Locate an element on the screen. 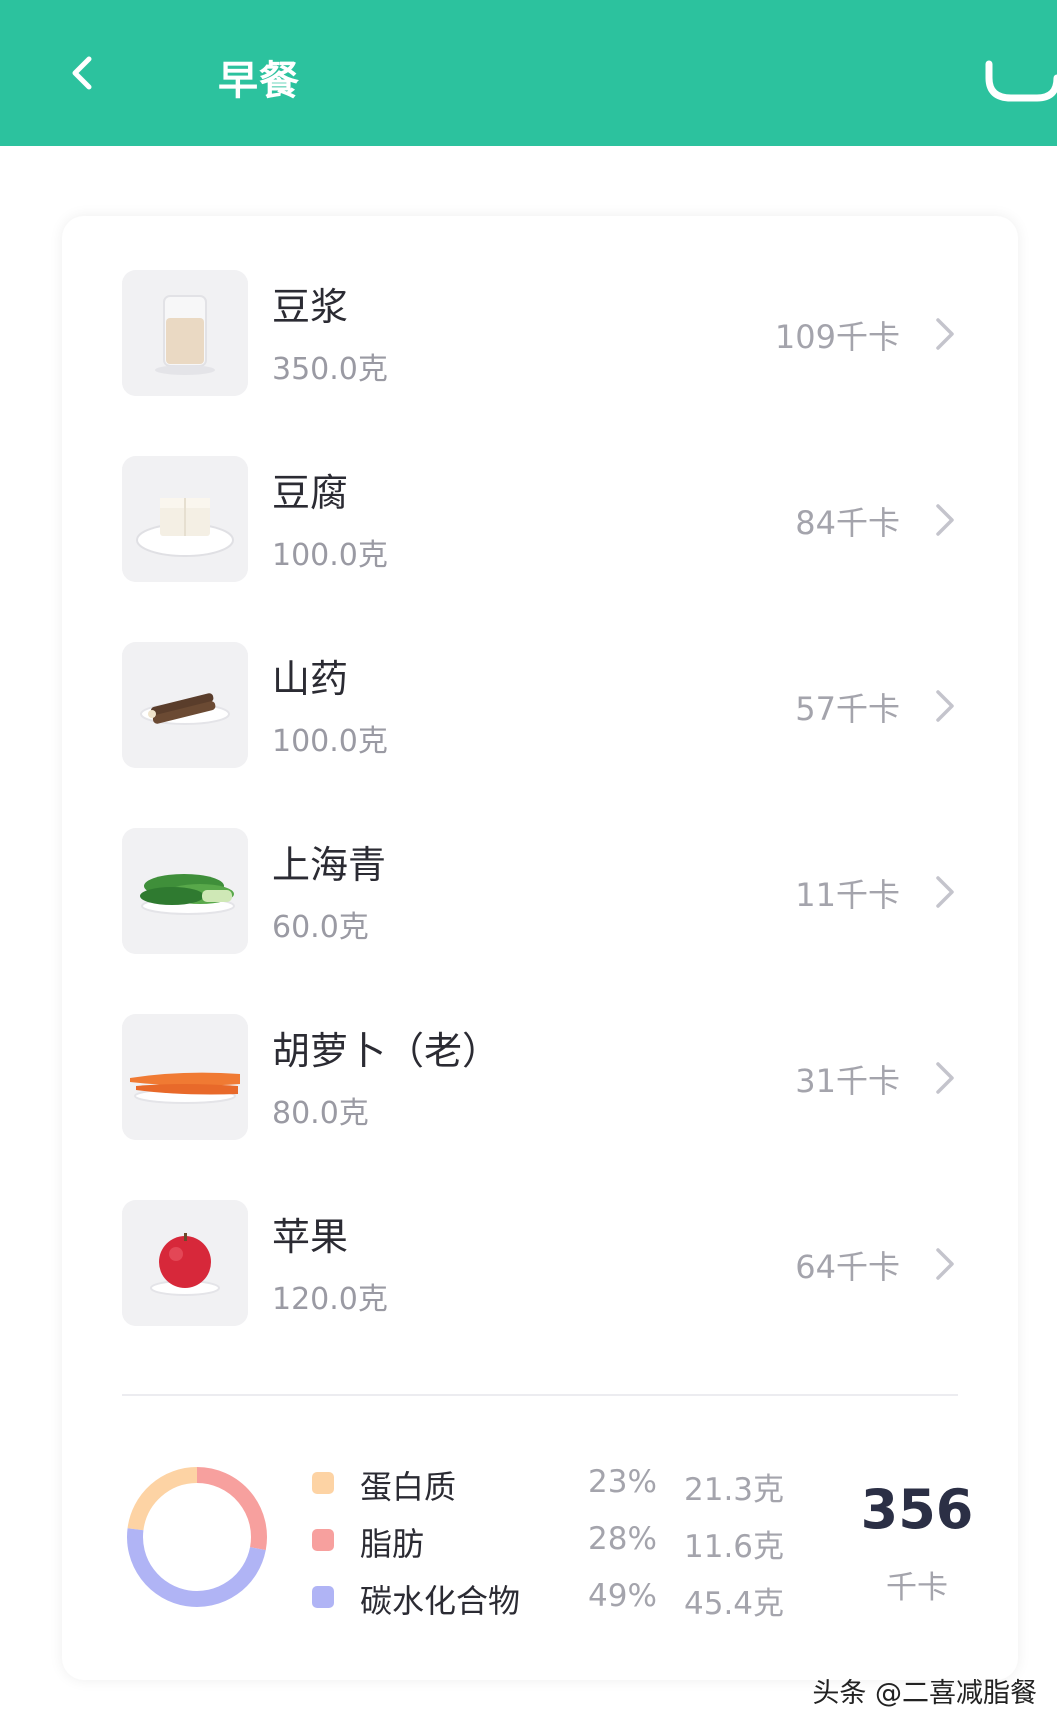 This screenshot has width=1057, height=1720. food-calories: 31千卡 is located at coordinates (847, 1081).